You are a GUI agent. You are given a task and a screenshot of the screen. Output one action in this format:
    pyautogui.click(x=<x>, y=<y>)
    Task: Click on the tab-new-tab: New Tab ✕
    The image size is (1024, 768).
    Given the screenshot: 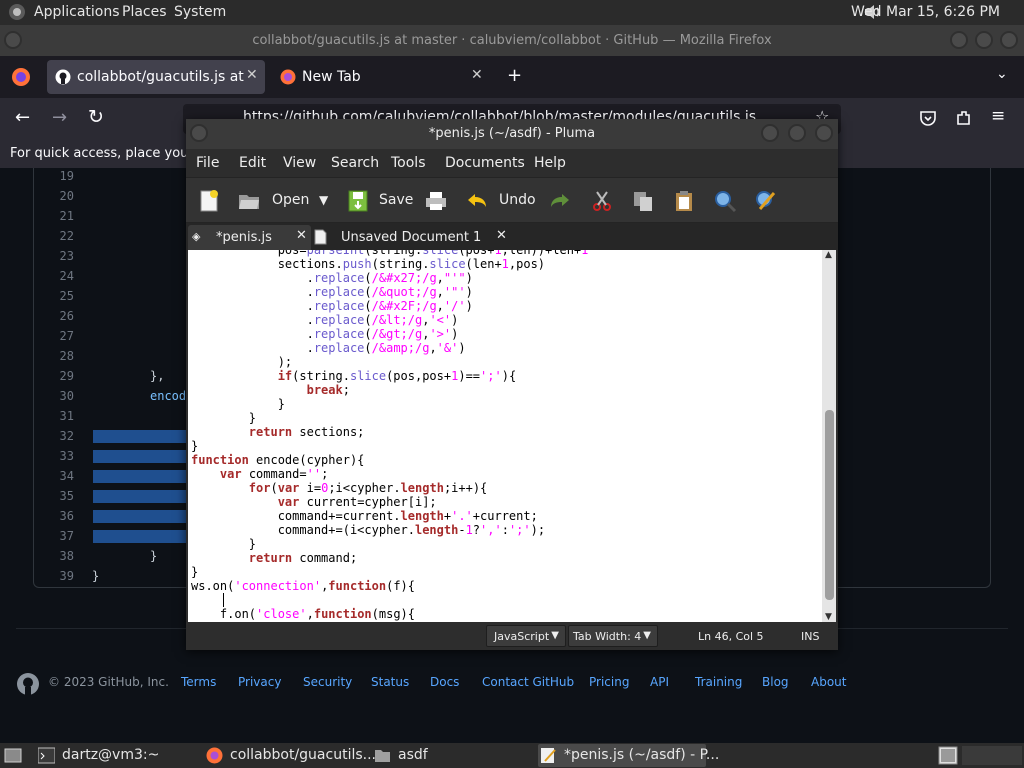 What is the action you would take?
    pyautogui.click(x=383, y=77)
    